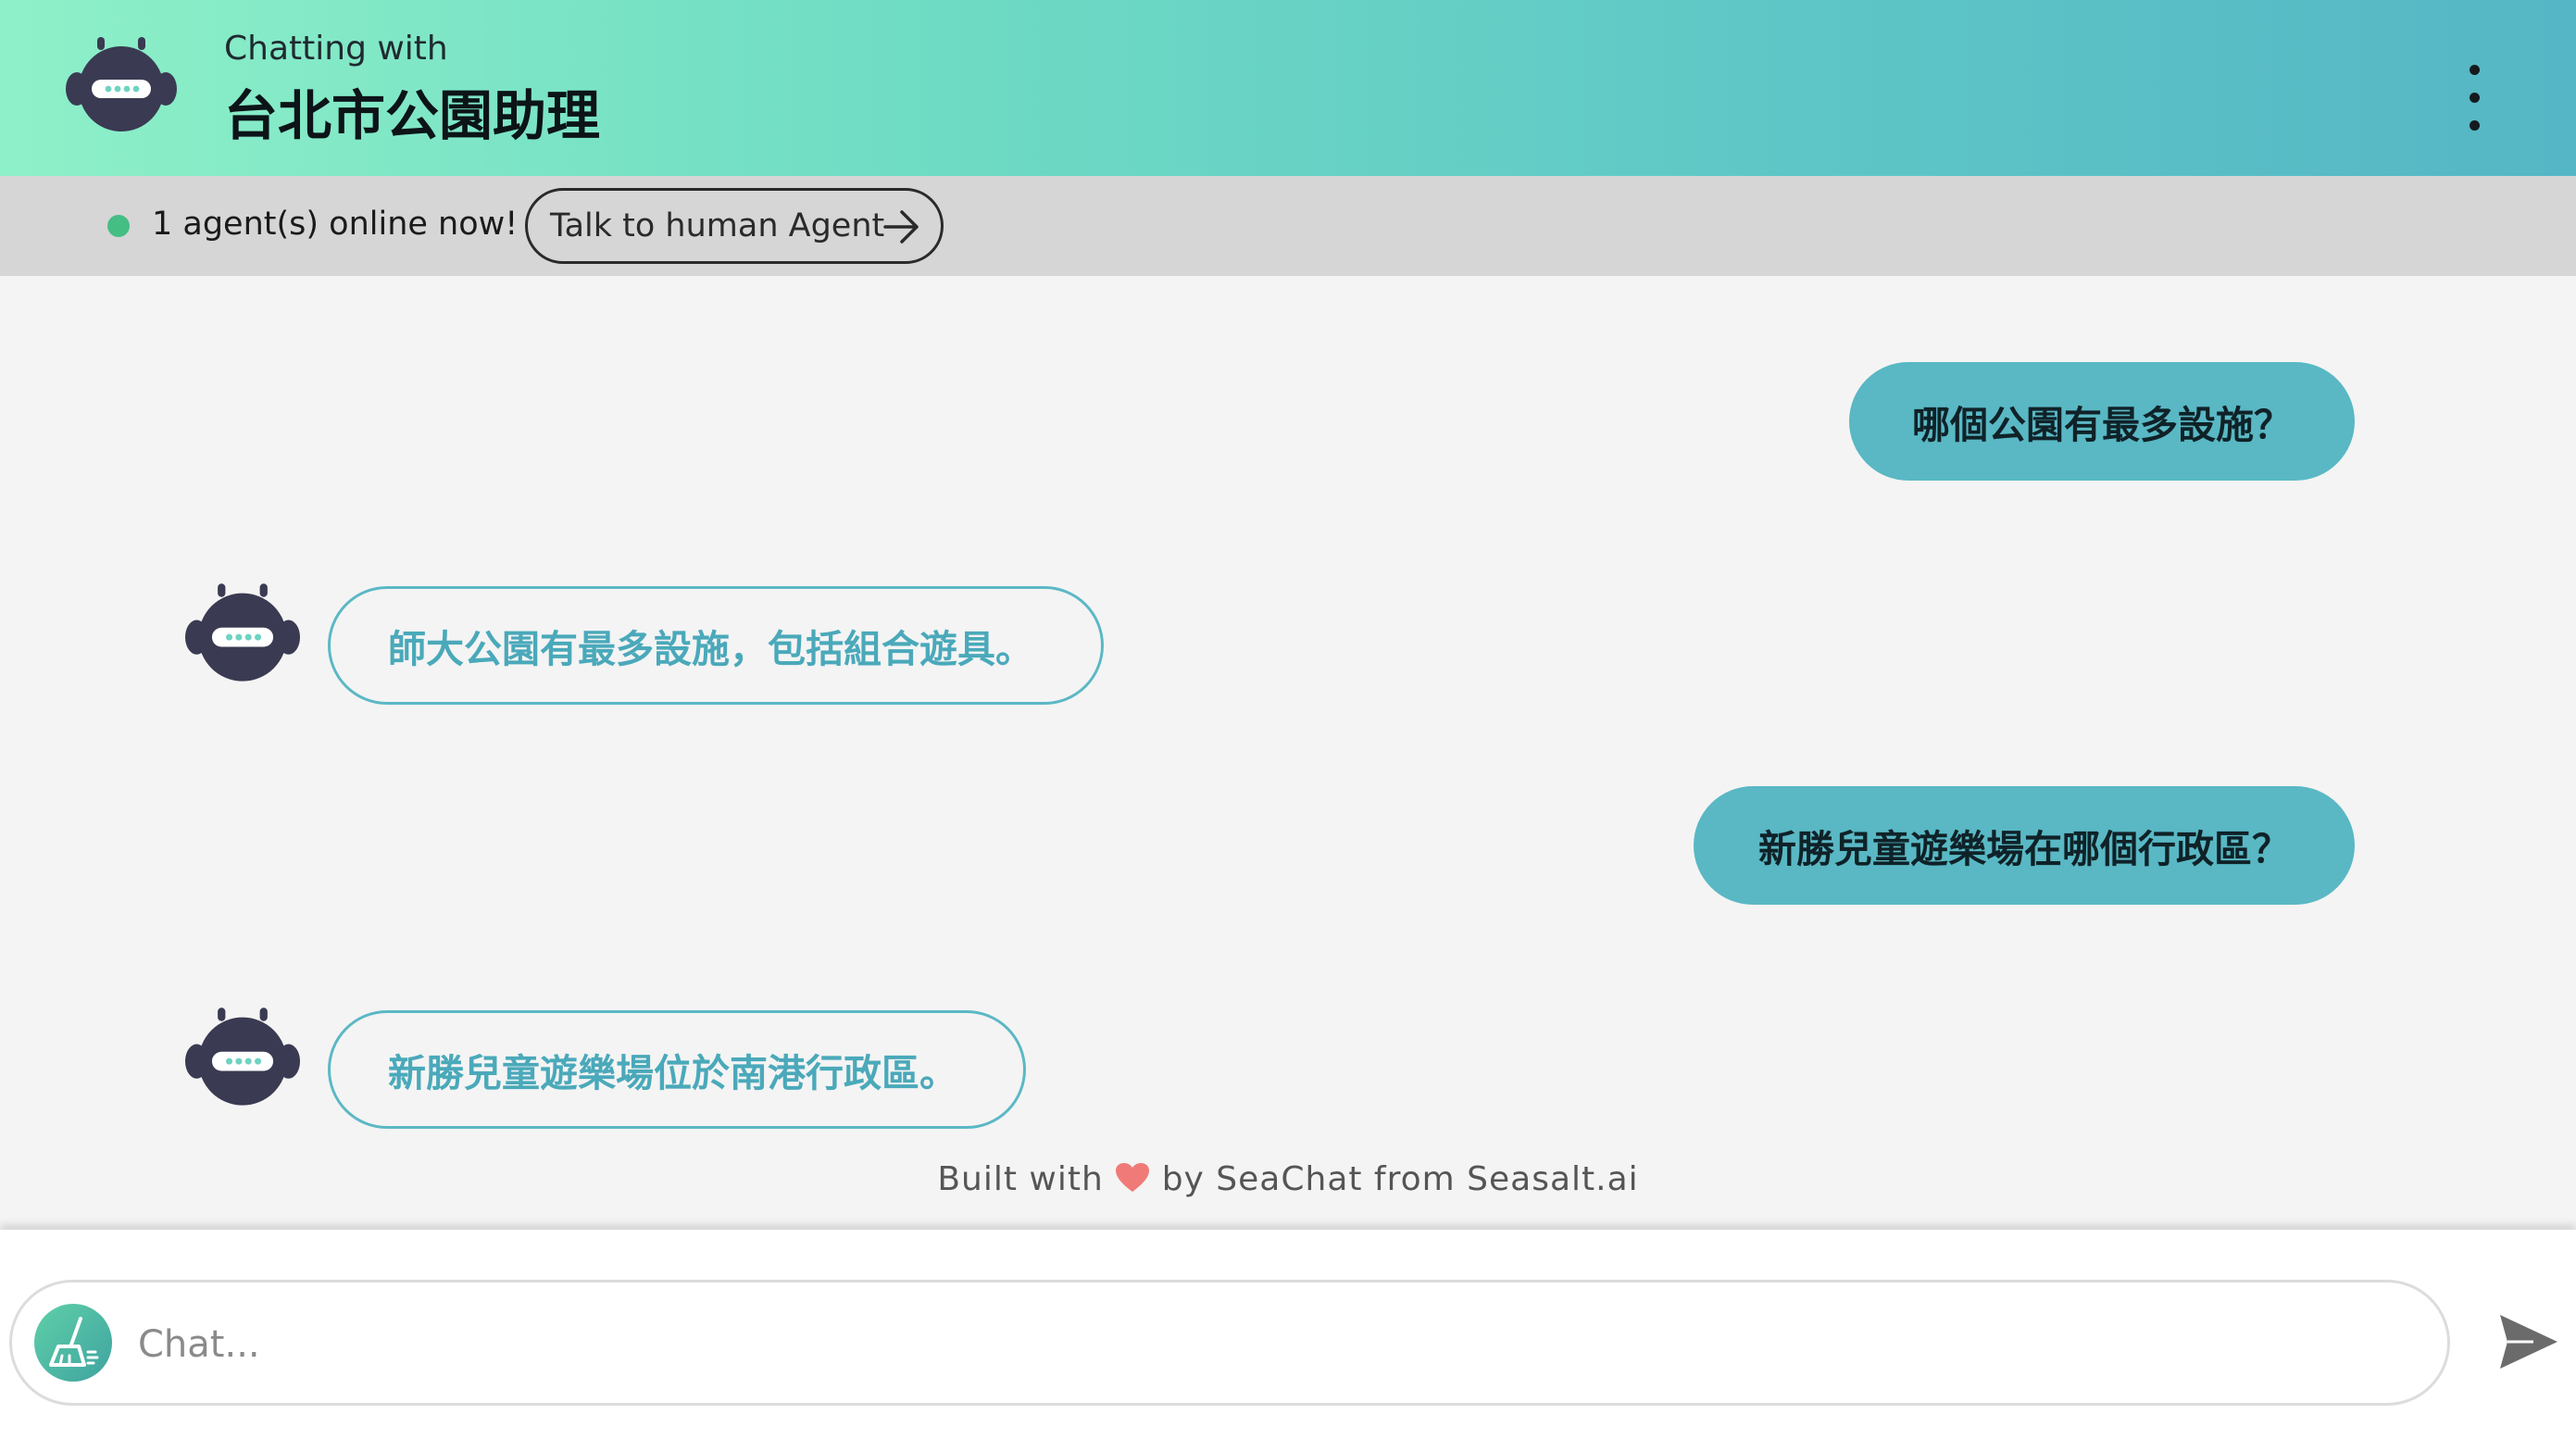  I want to click on talk-to-human-button: Talk to human Agent, so click(734, 226).